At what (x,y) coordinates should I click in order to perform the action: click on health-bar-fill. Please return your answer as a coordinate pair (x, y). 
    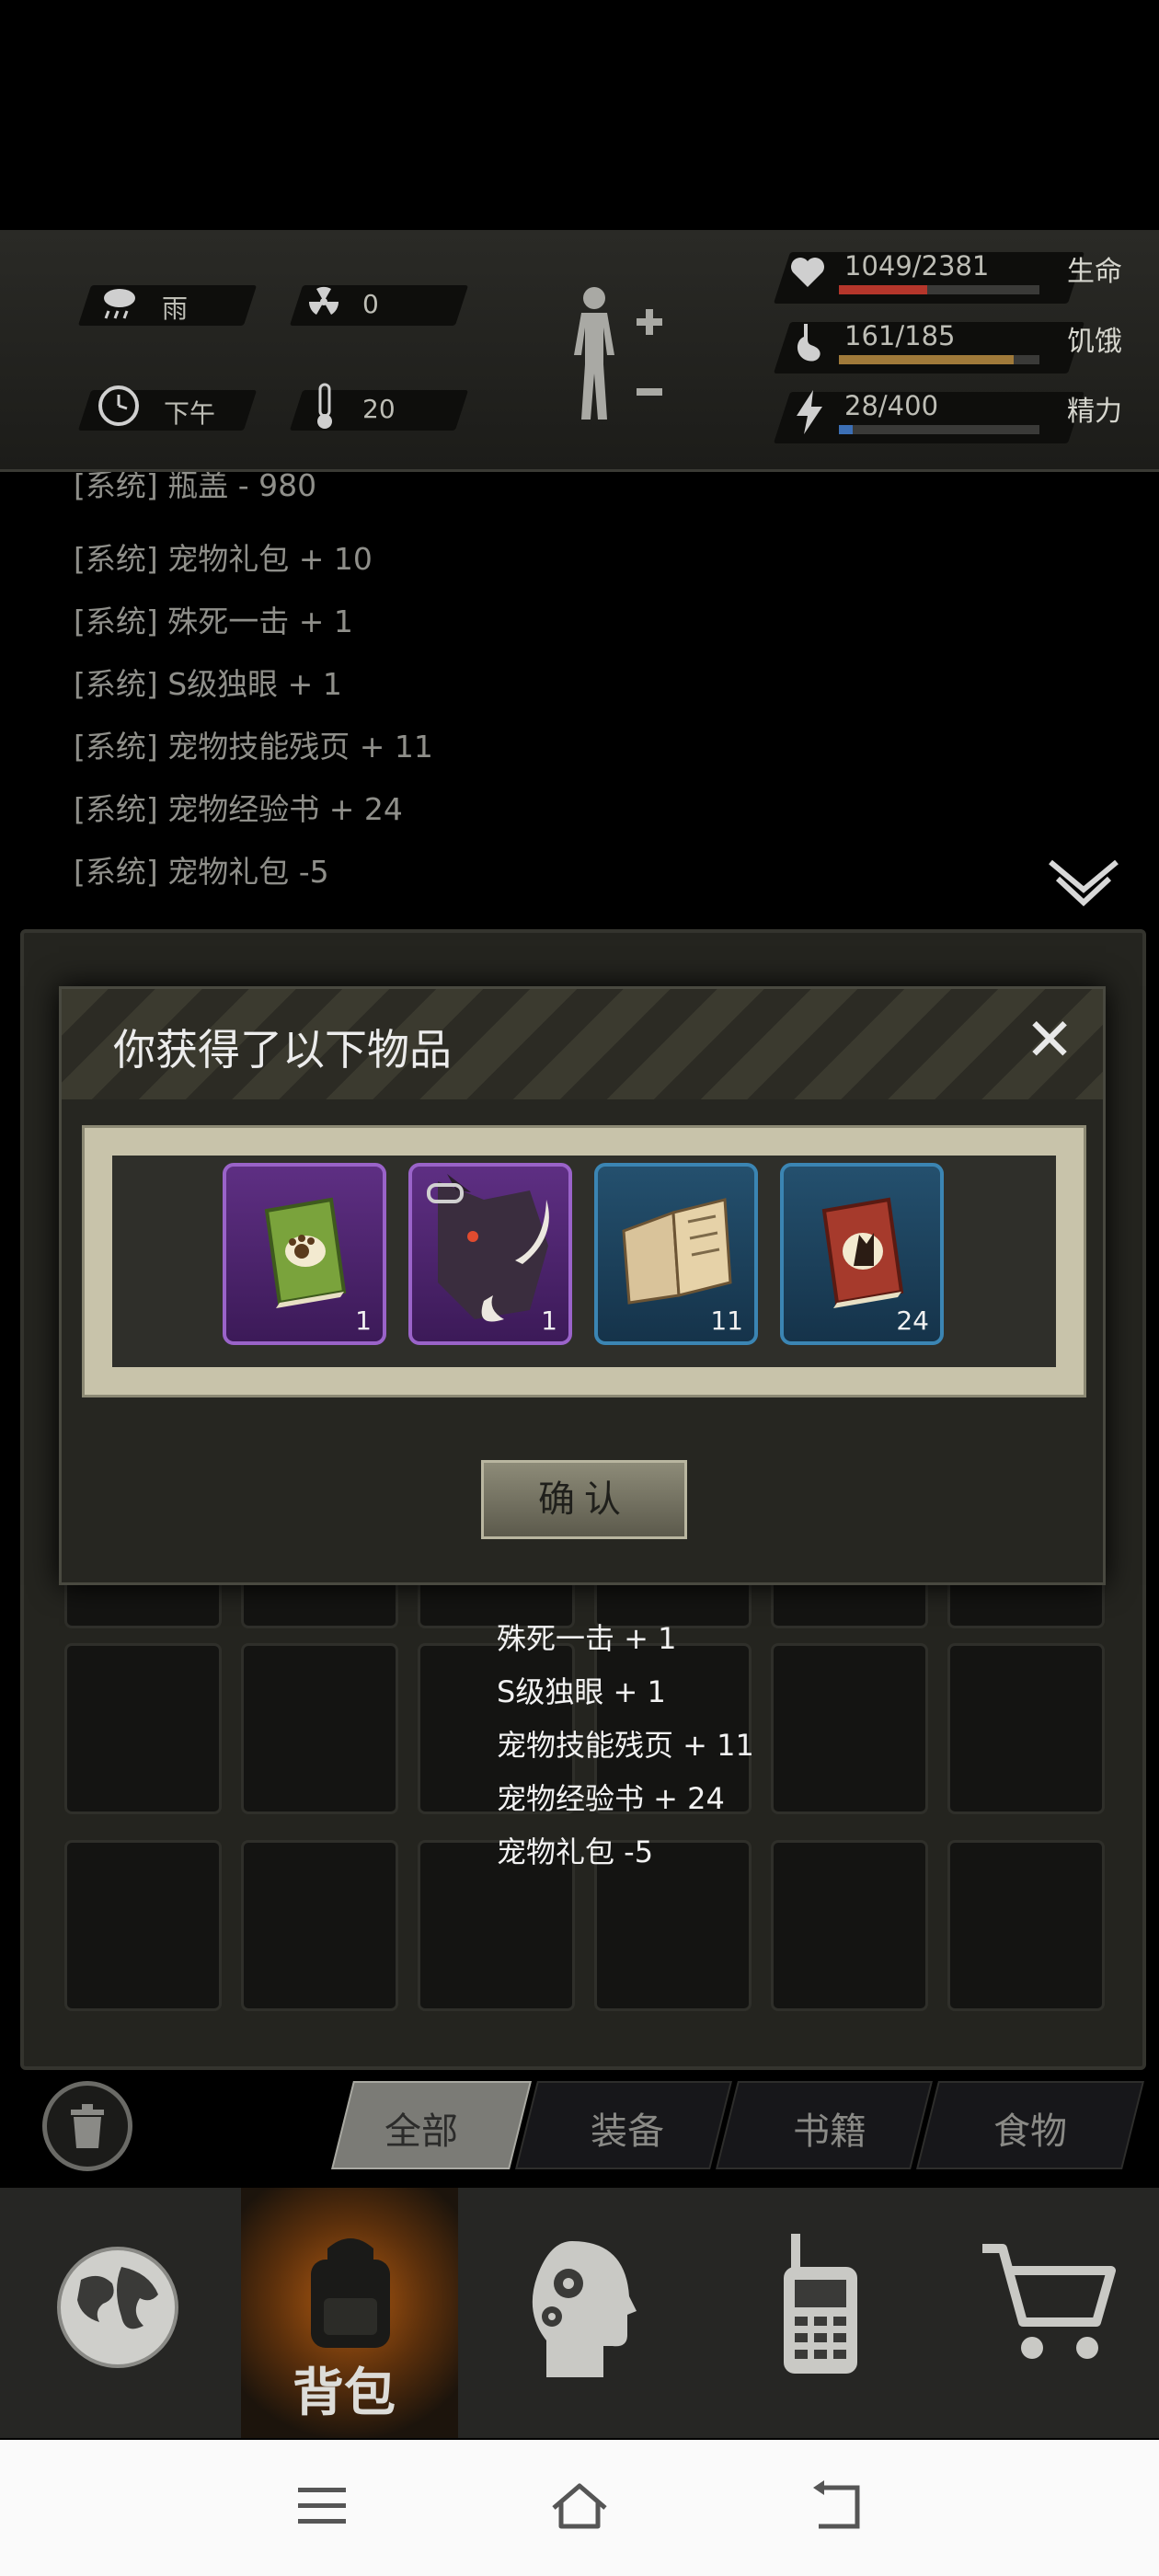
    Looking at the image, I should click on (883, 289).